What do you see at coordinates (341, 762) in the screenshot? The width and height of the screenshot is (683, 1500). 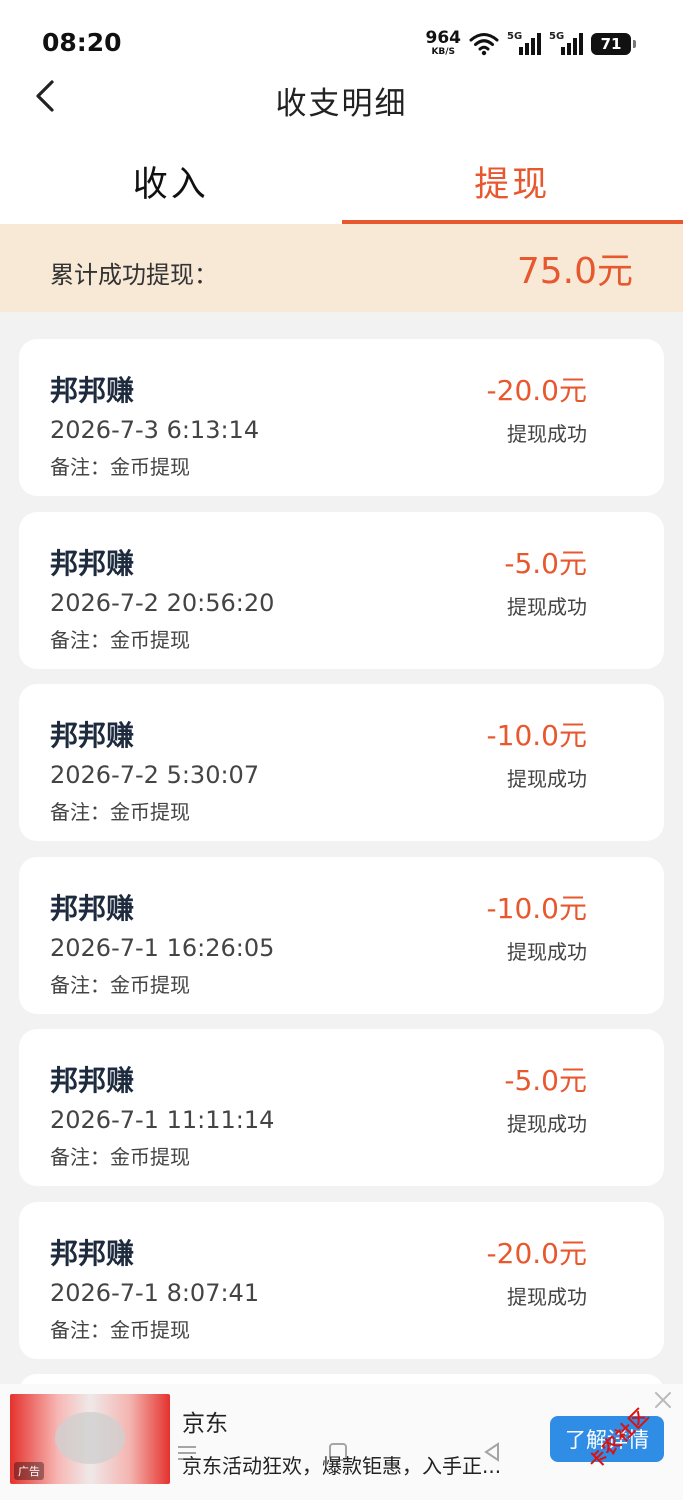 I see `record-item: 邦邦赚 2026-7-2 5:30:07 备注：金币提现 -10.0元 提现成功` at bounding box center [341, 762].